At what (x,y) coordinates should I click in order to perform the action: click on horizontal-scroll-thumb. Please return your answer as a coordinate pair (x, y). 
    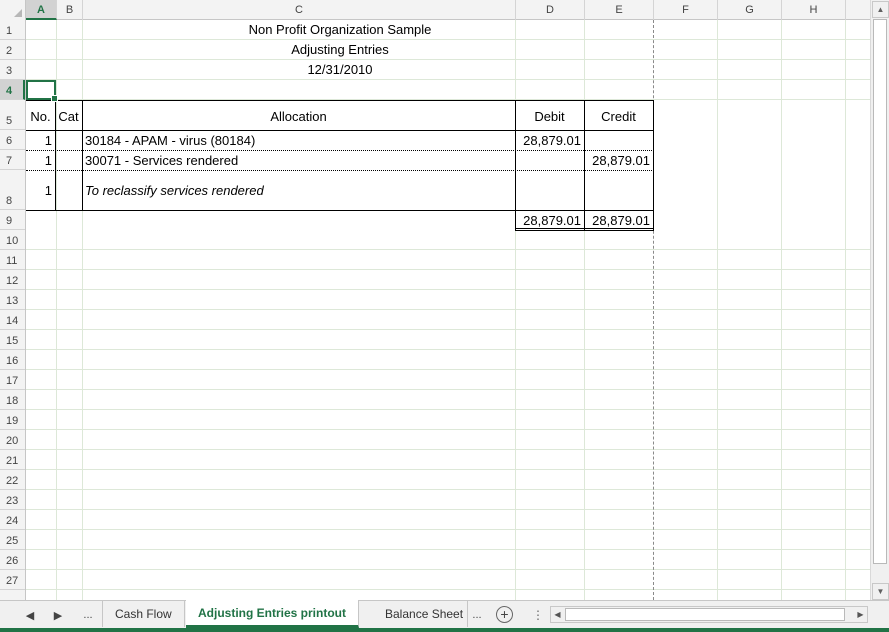
    Looking at the image, I should click on (705, 614).